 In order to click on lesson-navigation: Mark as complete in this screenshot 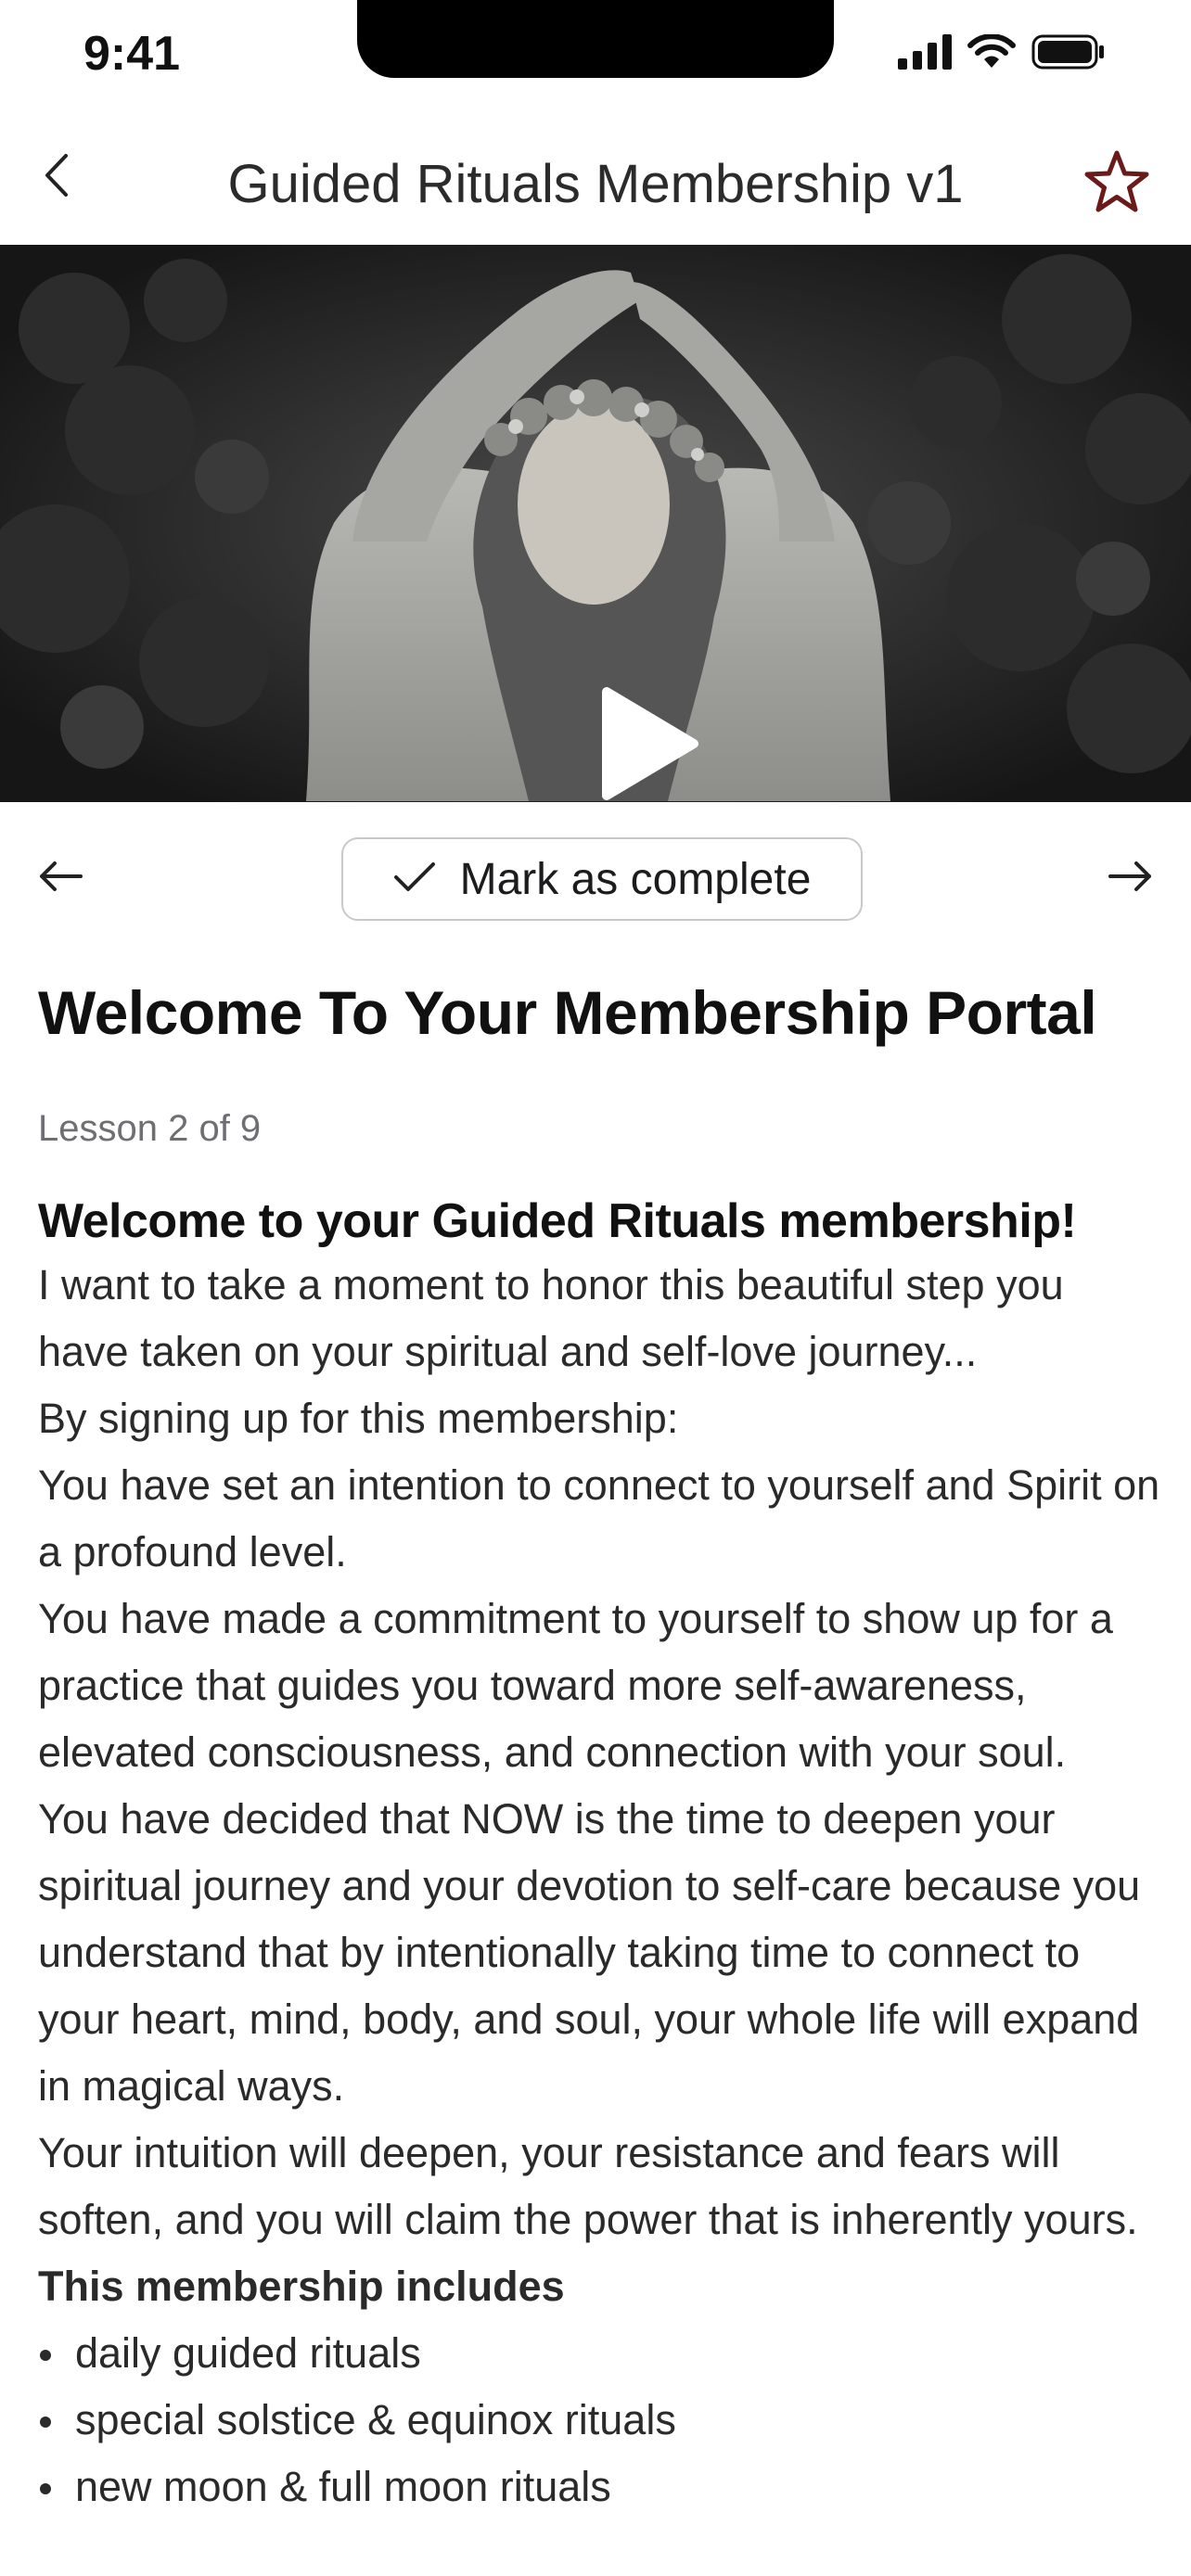, I will do `click(595, 881)`.